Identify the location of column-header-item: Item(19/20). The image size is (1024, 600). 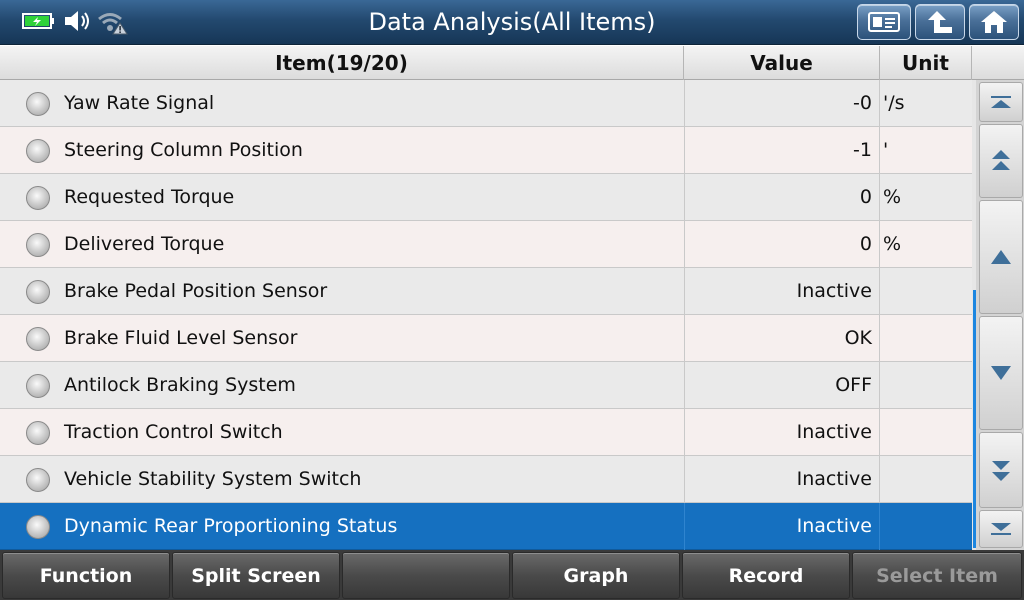
(342, 63).